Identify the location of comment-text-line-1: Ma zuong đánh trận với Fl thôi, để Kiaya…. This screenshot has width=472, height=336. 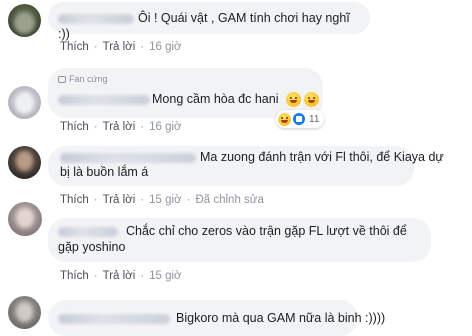
(322, 157).